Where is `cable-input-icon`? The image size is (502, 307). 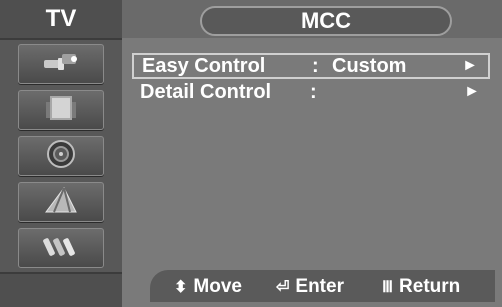 cable-input-icon is located at coordinates (61, 64).